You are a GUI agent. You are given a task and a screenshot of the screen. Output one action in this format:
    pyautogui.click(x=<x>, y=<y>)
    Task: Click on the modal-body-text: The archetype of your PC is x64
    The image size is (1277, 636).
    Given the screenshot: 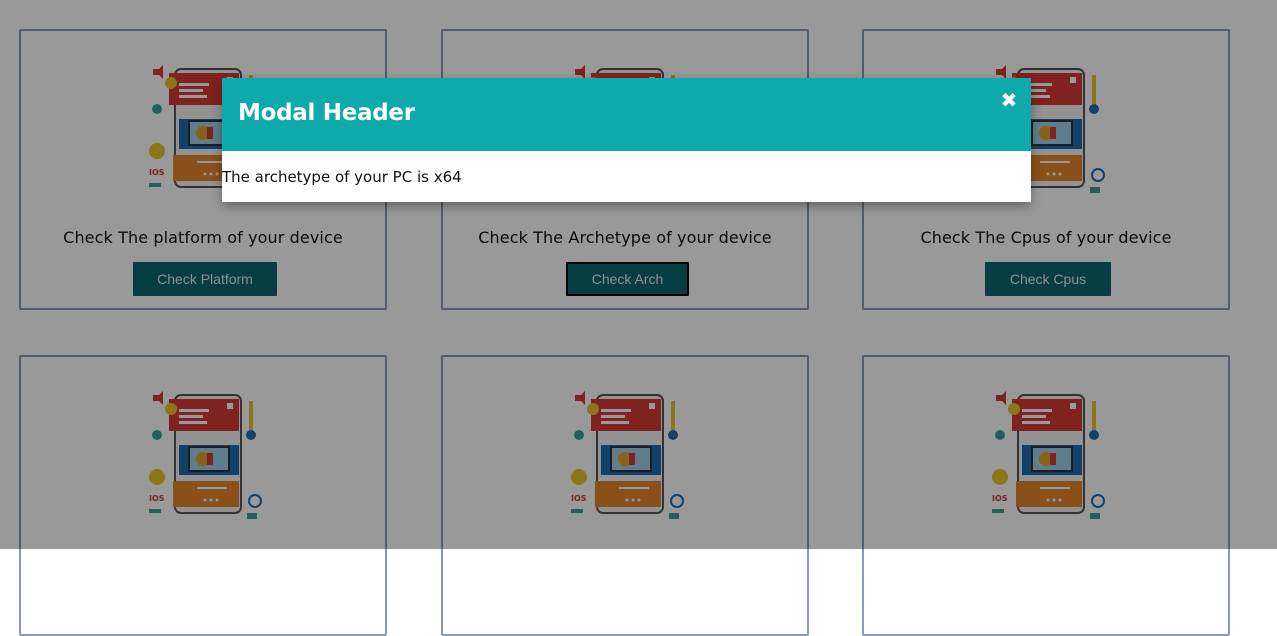 What is the action you would take?
    pyautogui.click(x=342, y=177)
    